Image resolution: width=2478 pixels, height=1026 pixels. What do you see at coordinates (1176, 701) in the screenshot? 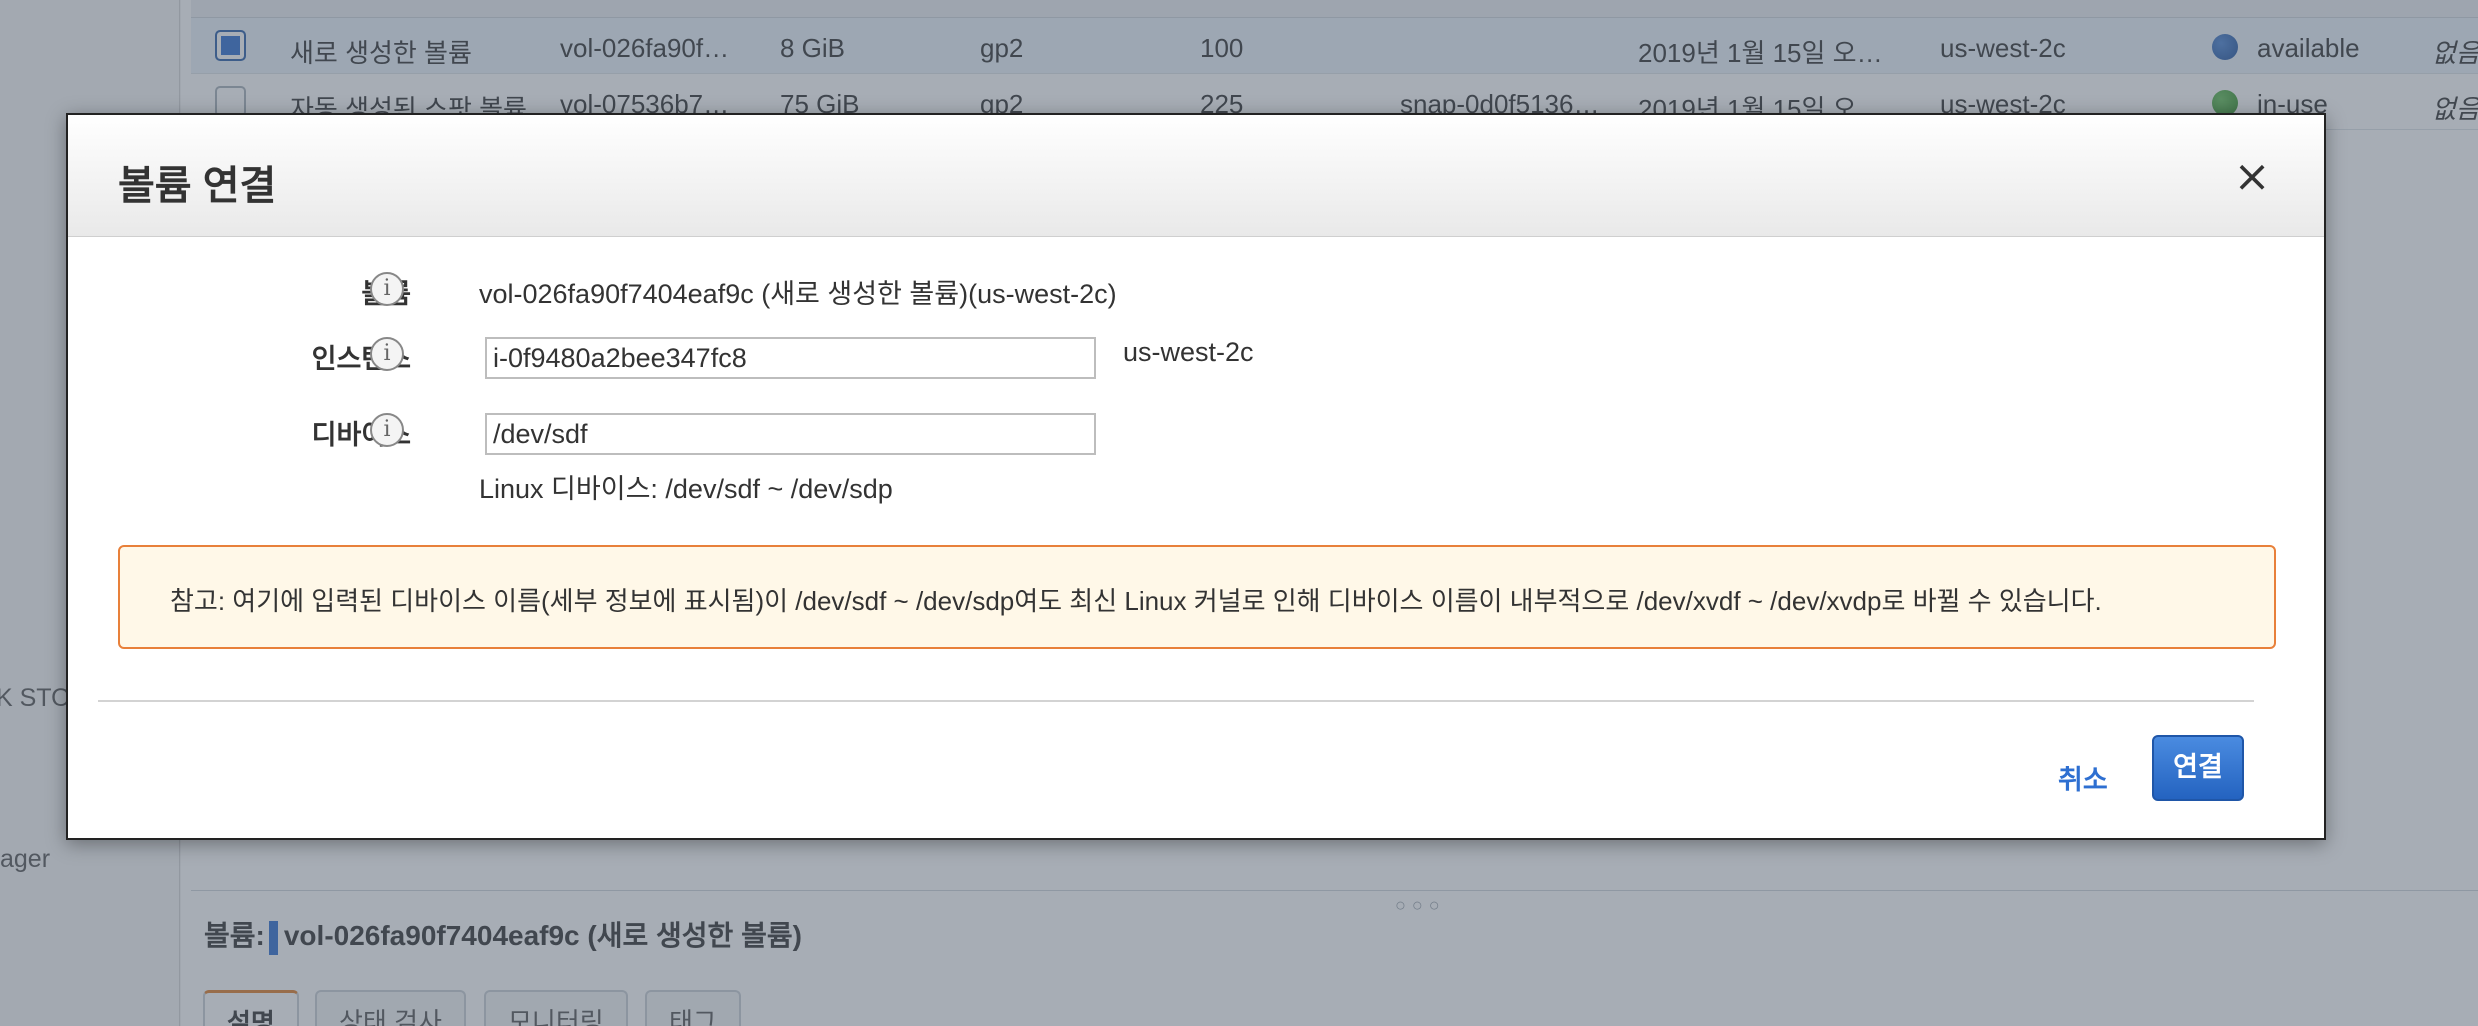
I see `footer-divider` at bounding box center [1176, 701].